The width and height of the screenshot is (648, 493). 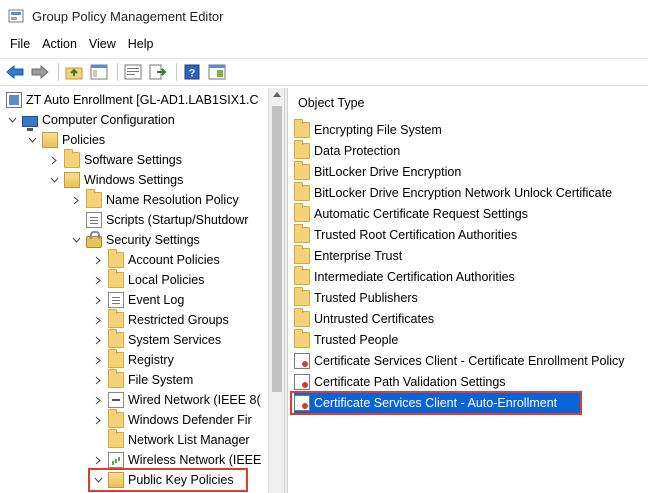 What do you see at coordinates (277, 249) in the screenshot?
I see `scrollbar-thumb` at bounding box center [277, 249].